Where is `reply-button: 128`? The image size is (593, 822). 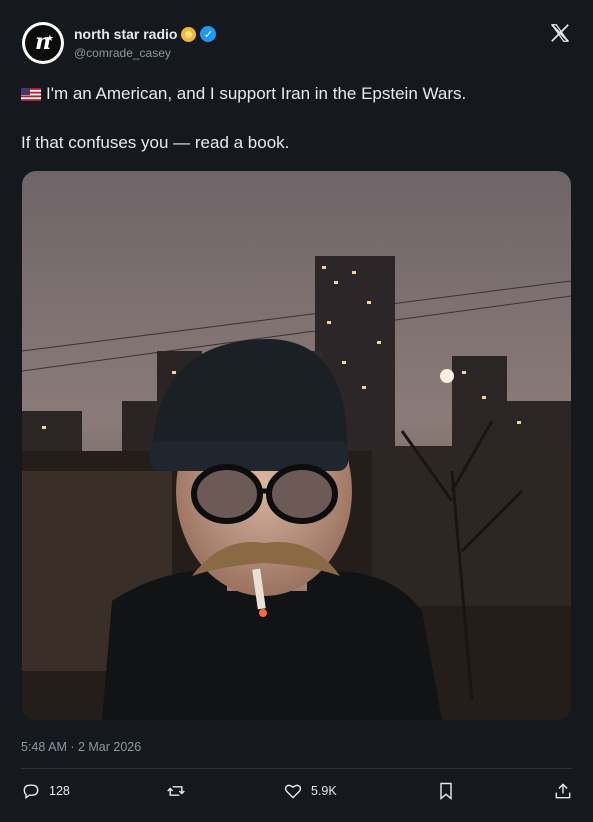 reply-button: 128 is located at coordinates (45, 791).